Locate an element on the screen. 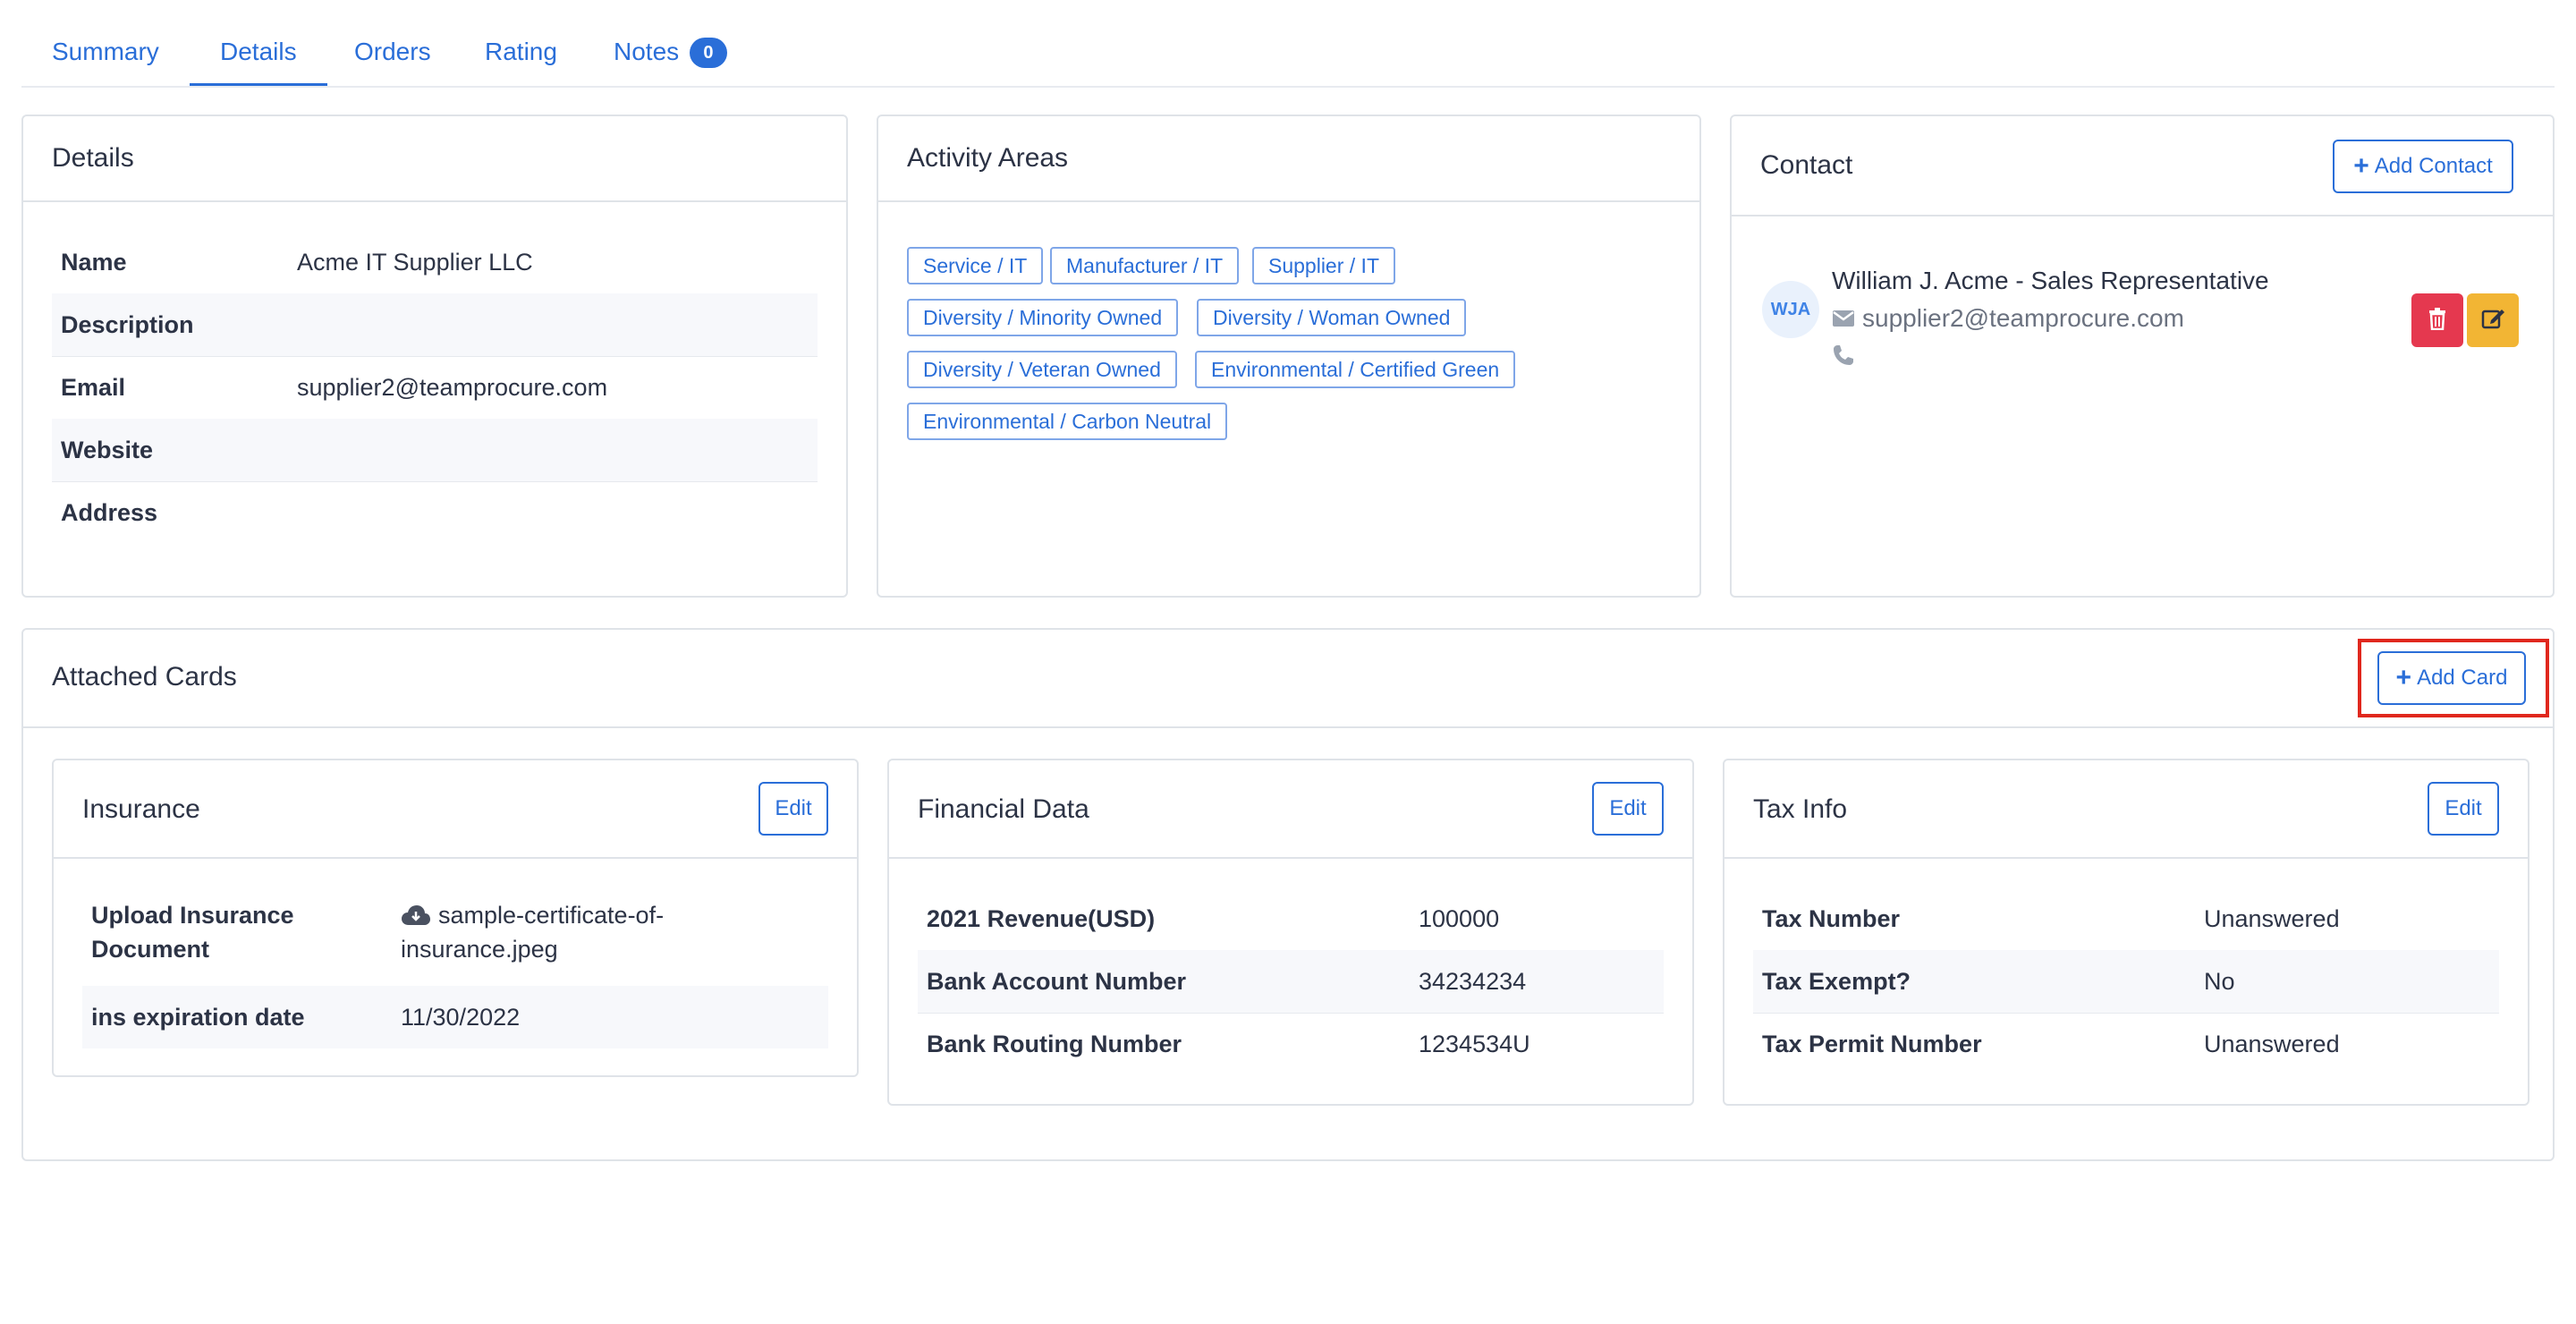 This screenshot has height=1324, width=2576. financial-edit-button: Edit is located at coordinates (1628, 809).